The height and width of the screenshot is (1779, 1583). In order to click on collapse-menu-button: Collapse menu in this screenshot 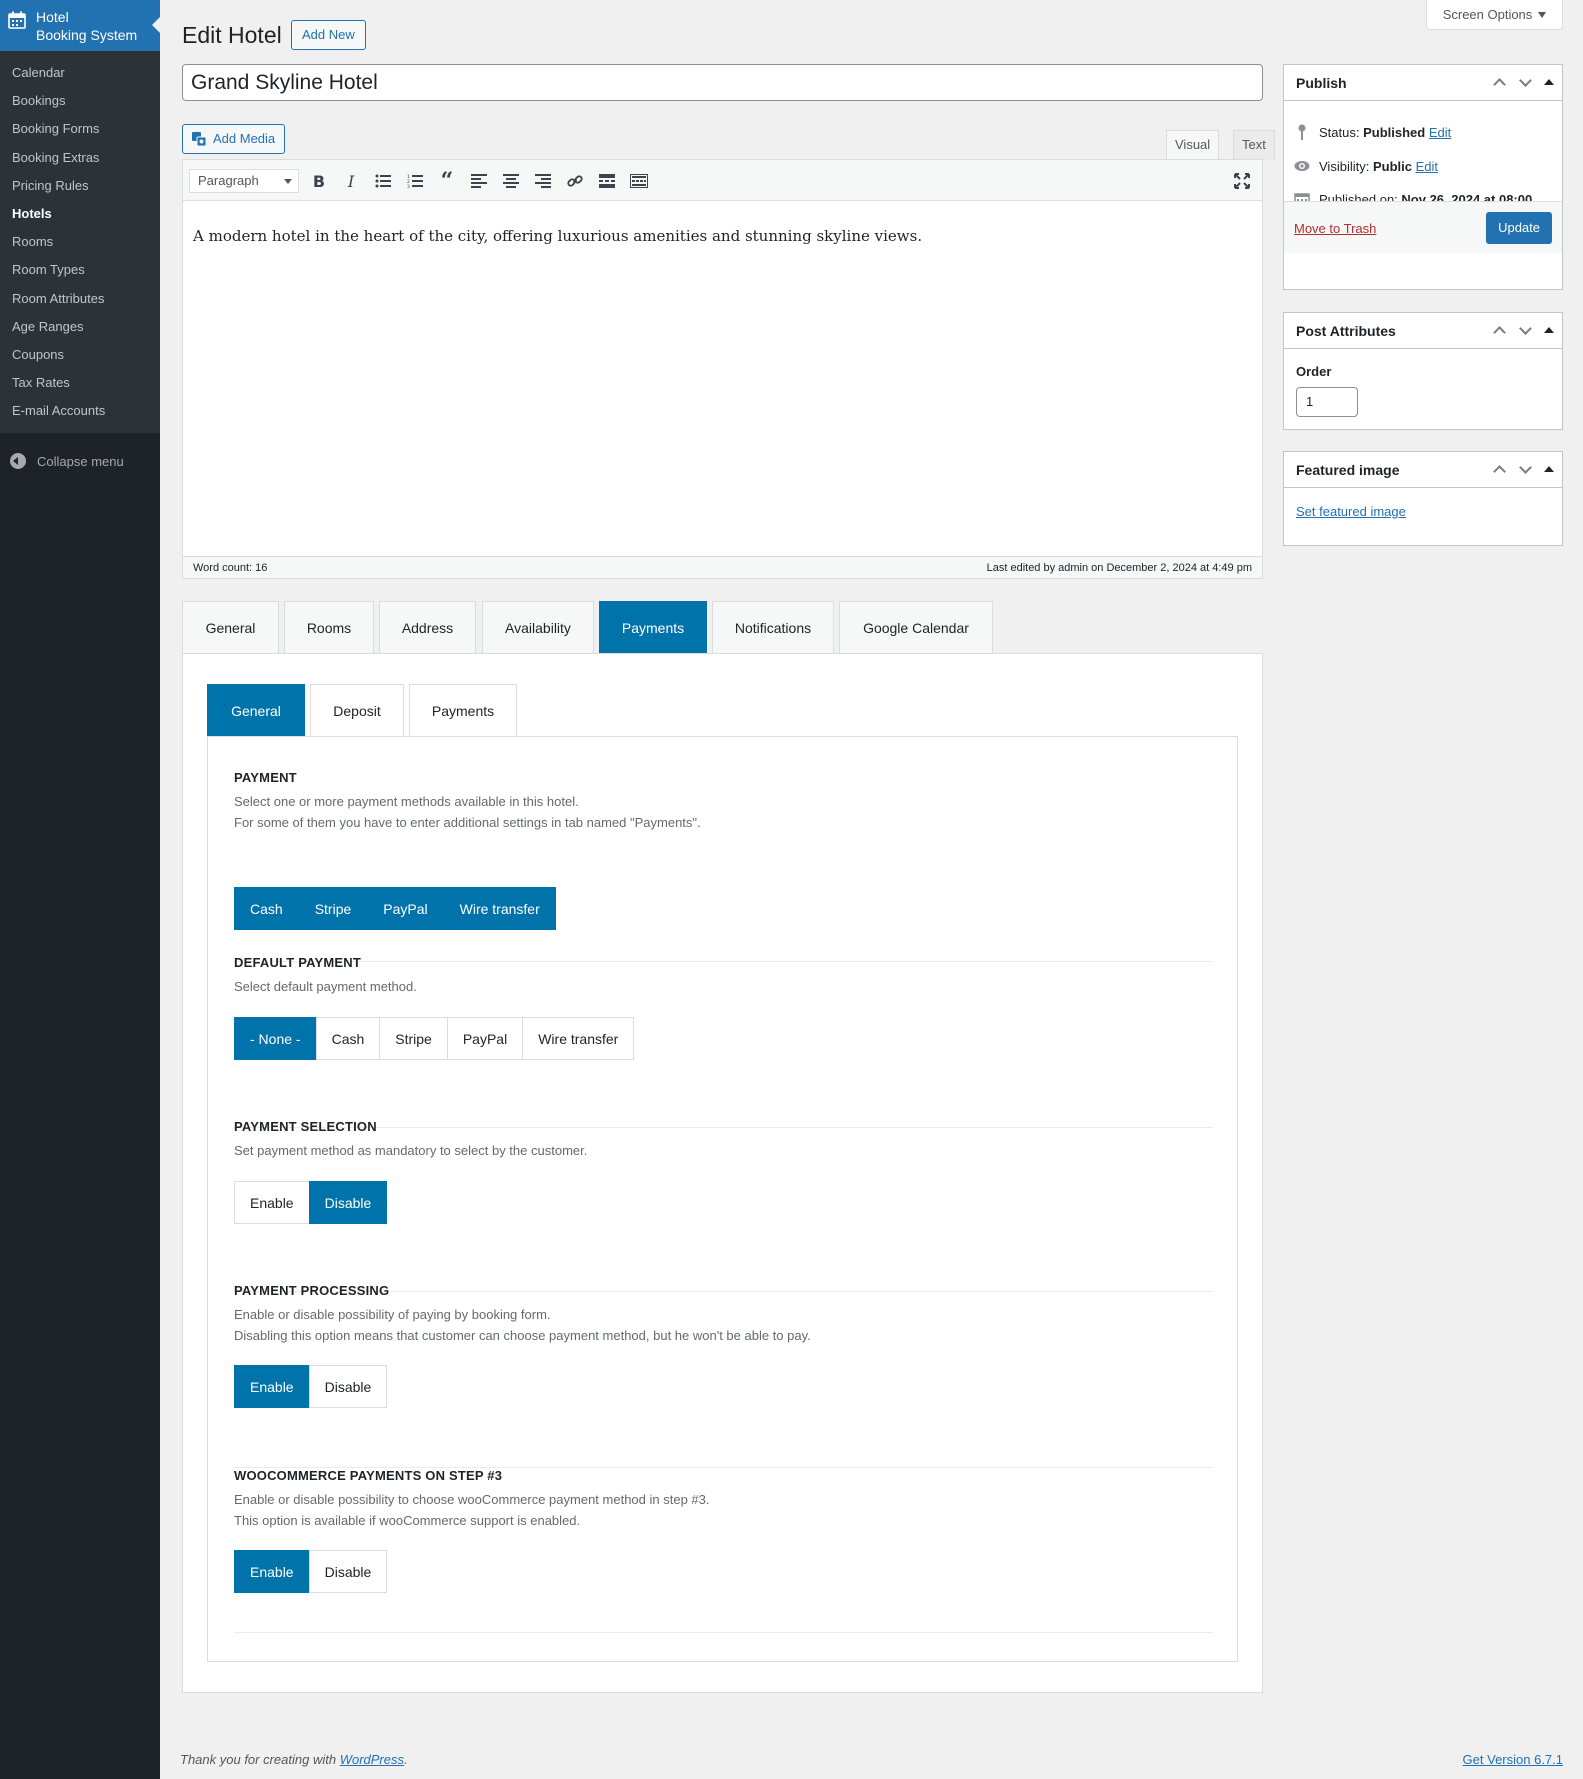, I will do `click(80, 461)`.